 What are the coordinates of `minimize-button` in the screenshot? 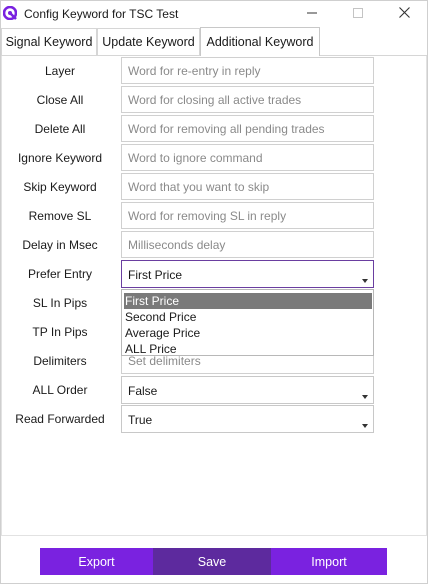 It's located at (312, 14).